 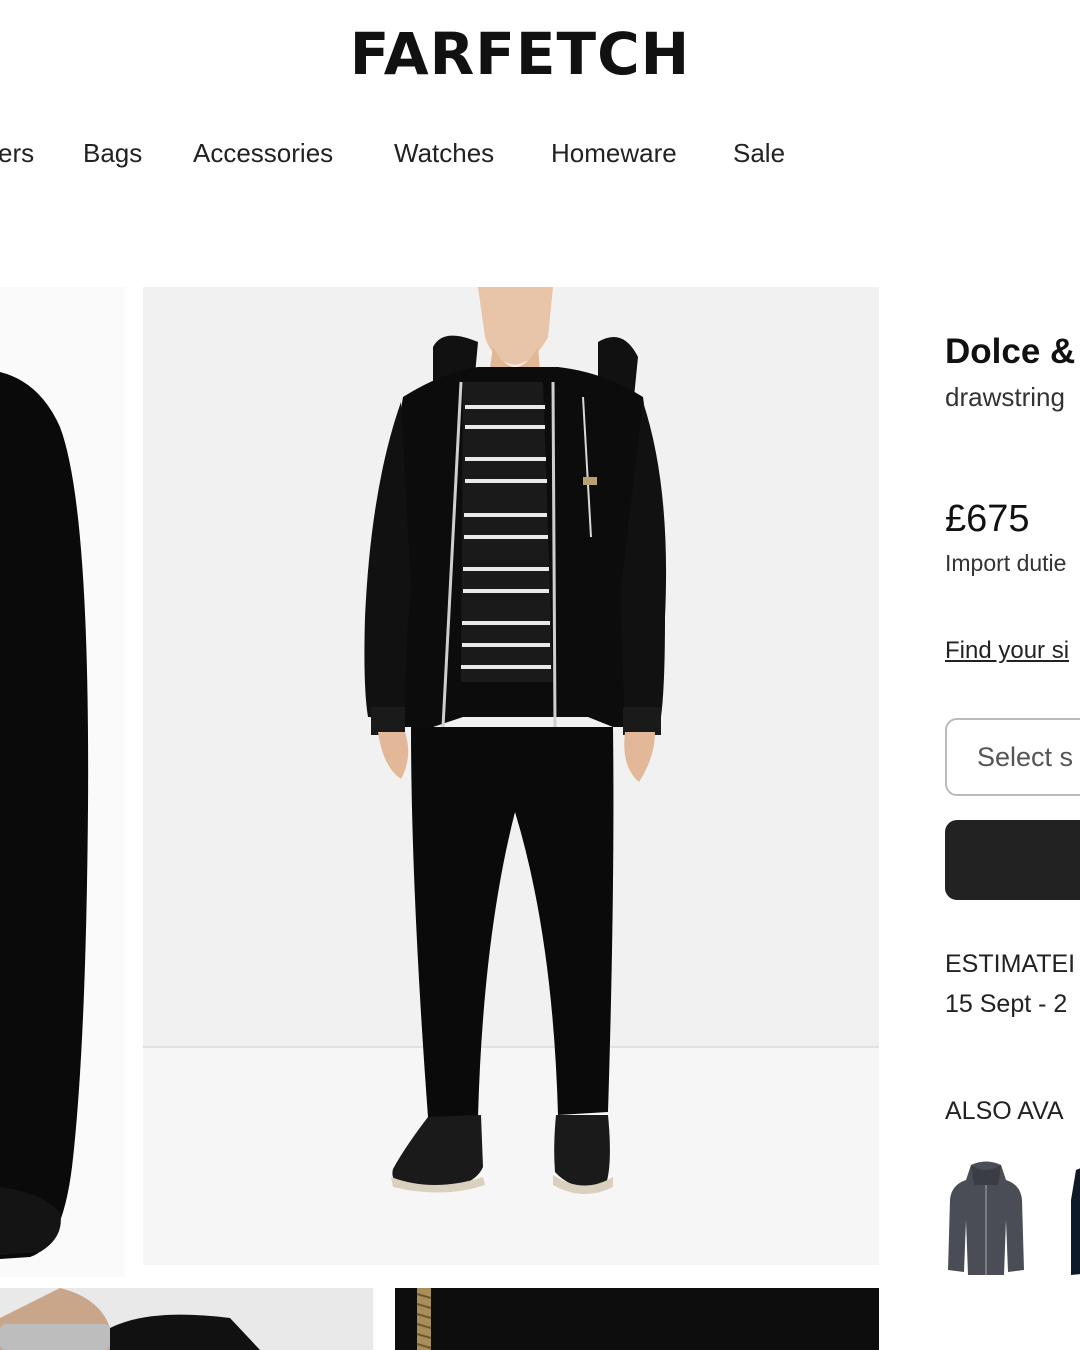 What do you see at coordinates (1010, 352) in the screenshot?
I see `product-brand: Dolce &` at bounding box center [1010, 352].